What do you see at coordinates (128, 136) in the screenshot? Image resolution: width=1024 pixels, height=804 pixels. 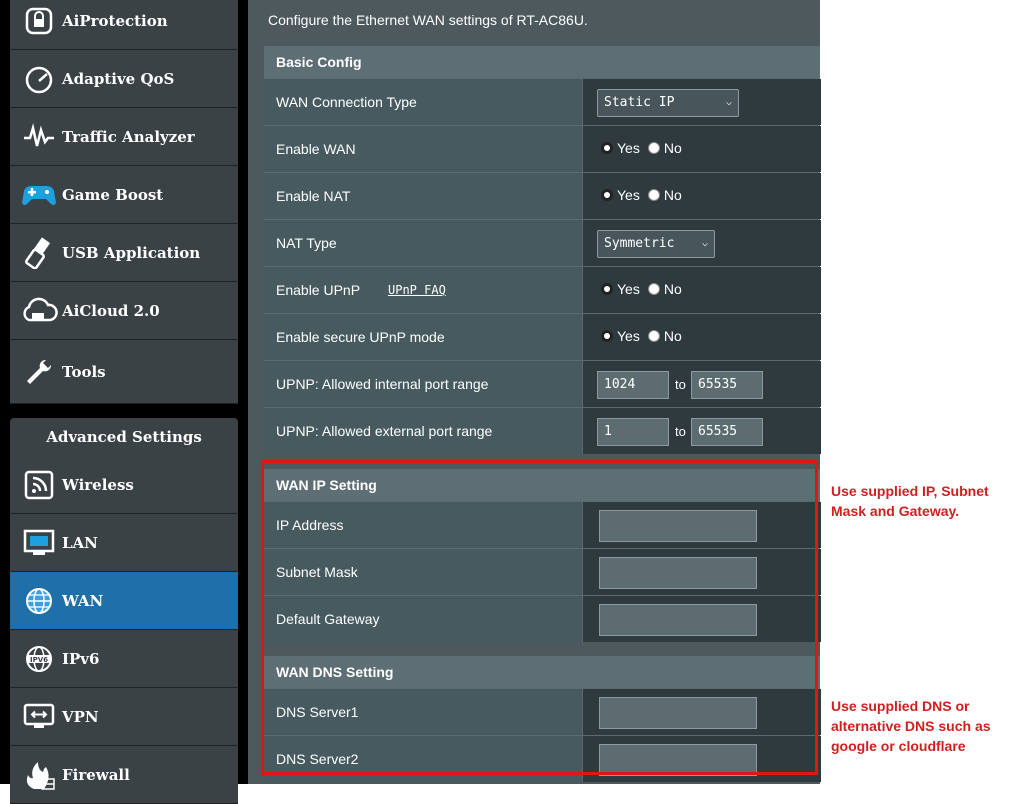 I see `sidebar-item-label: Traffic Analyzer` at bounding box center [128, 136].